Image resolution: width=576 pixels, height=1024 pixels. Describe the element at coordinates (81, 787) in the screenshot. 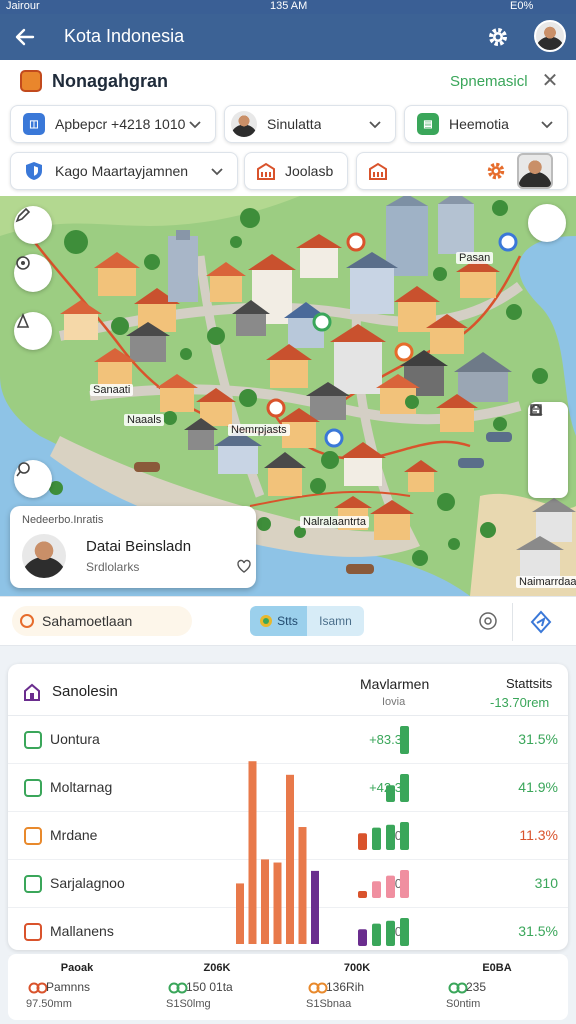

I see `stats-row-label: Moltarnag` at that location.